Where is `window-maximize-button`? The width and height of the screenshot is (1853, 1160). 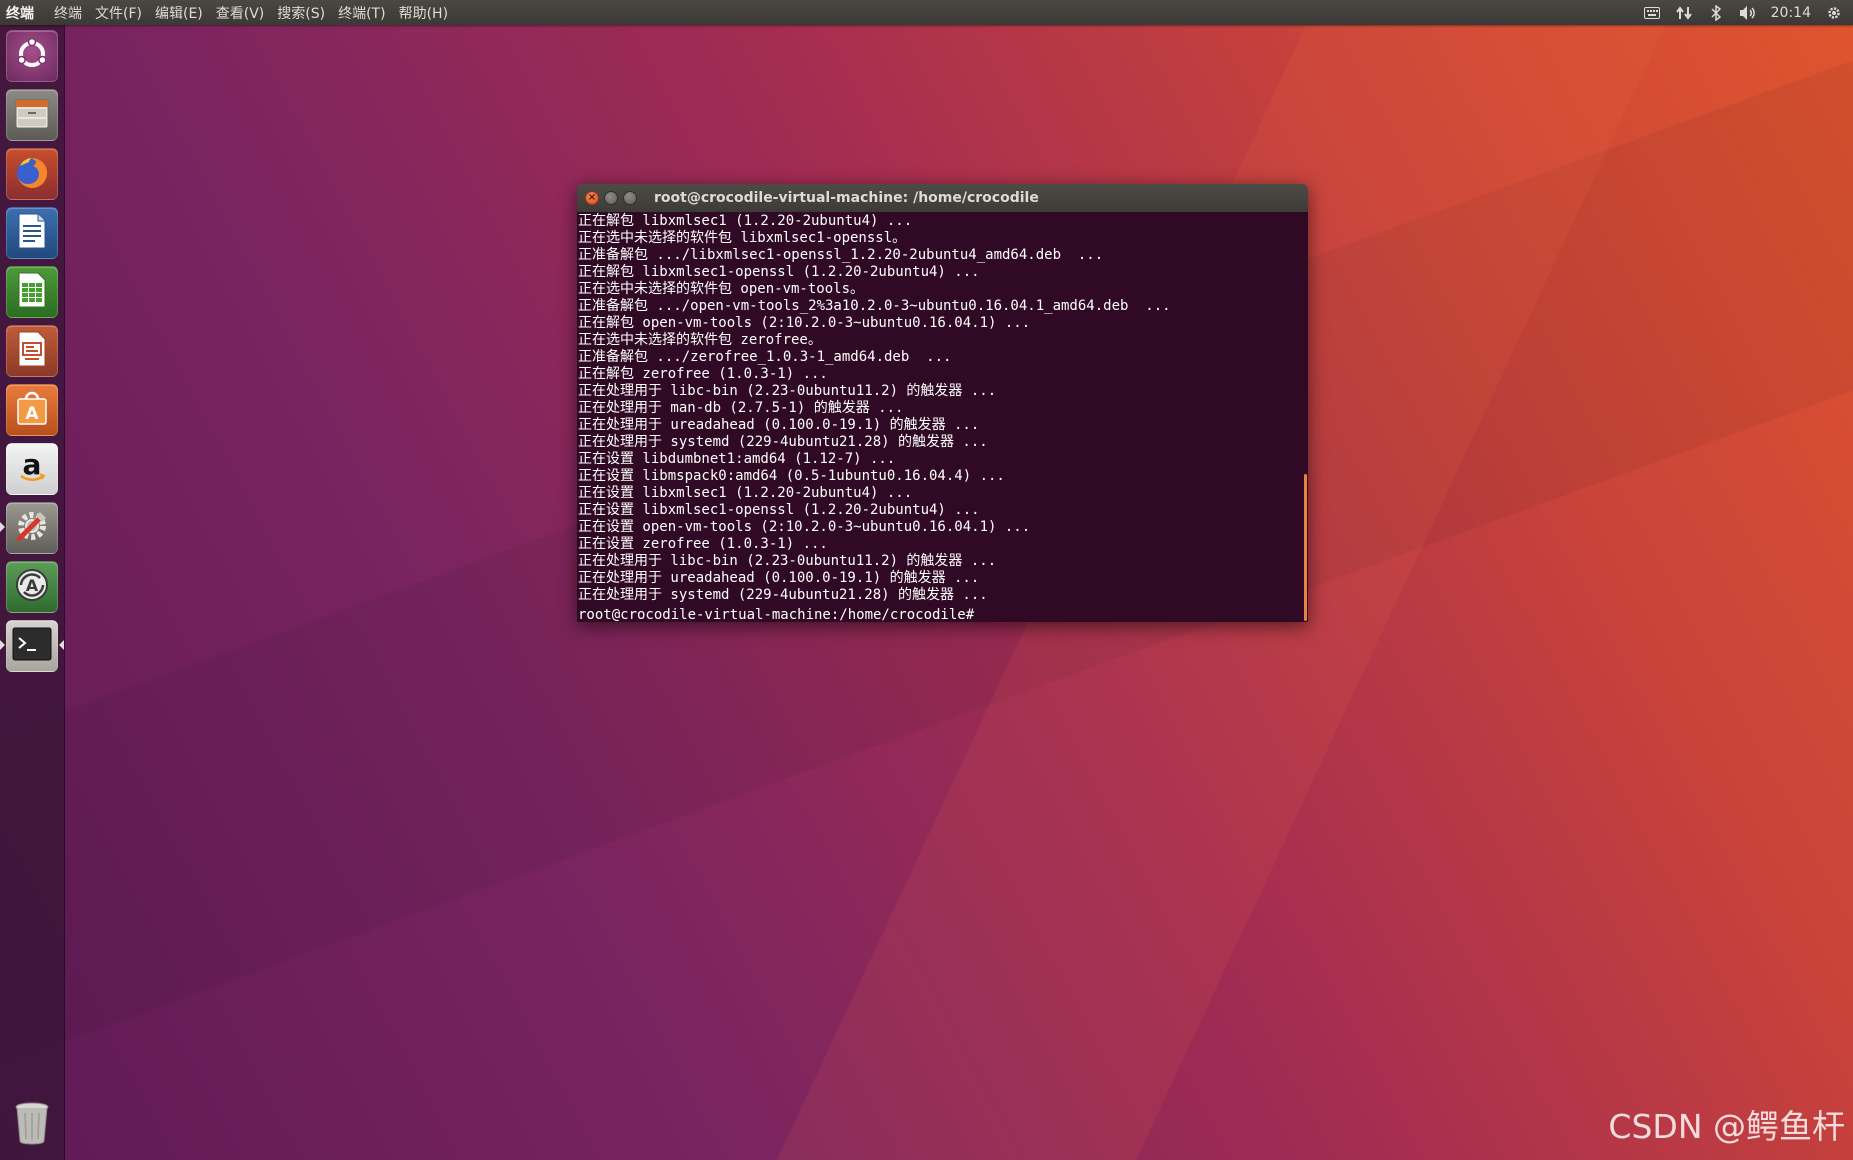 window-maximize-button is located at coordinates (630, 198).